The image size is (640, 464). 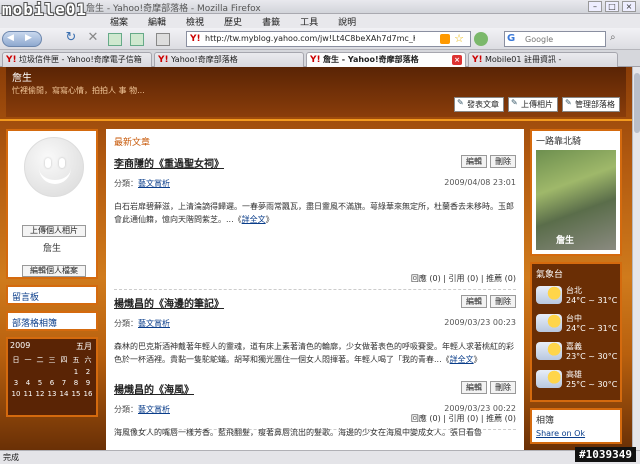 What do you see at coordinates (163, 39) in the screenshot?
I see `addon-icon` at bounding box center [163, 39].